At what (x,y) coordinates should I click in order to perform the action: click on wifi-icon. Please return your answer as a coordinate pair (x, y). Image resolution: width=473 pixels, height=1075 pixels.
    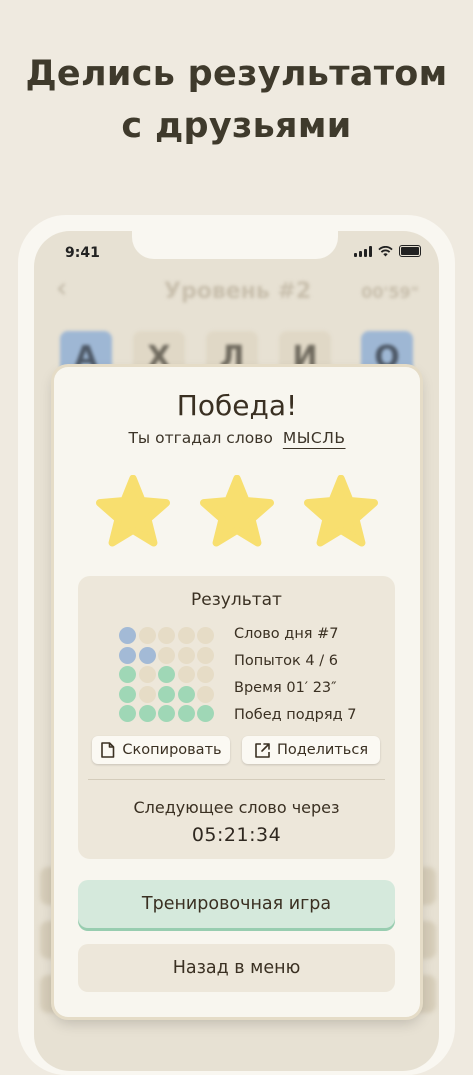
    Looking at the image, I should click on (385, 250).